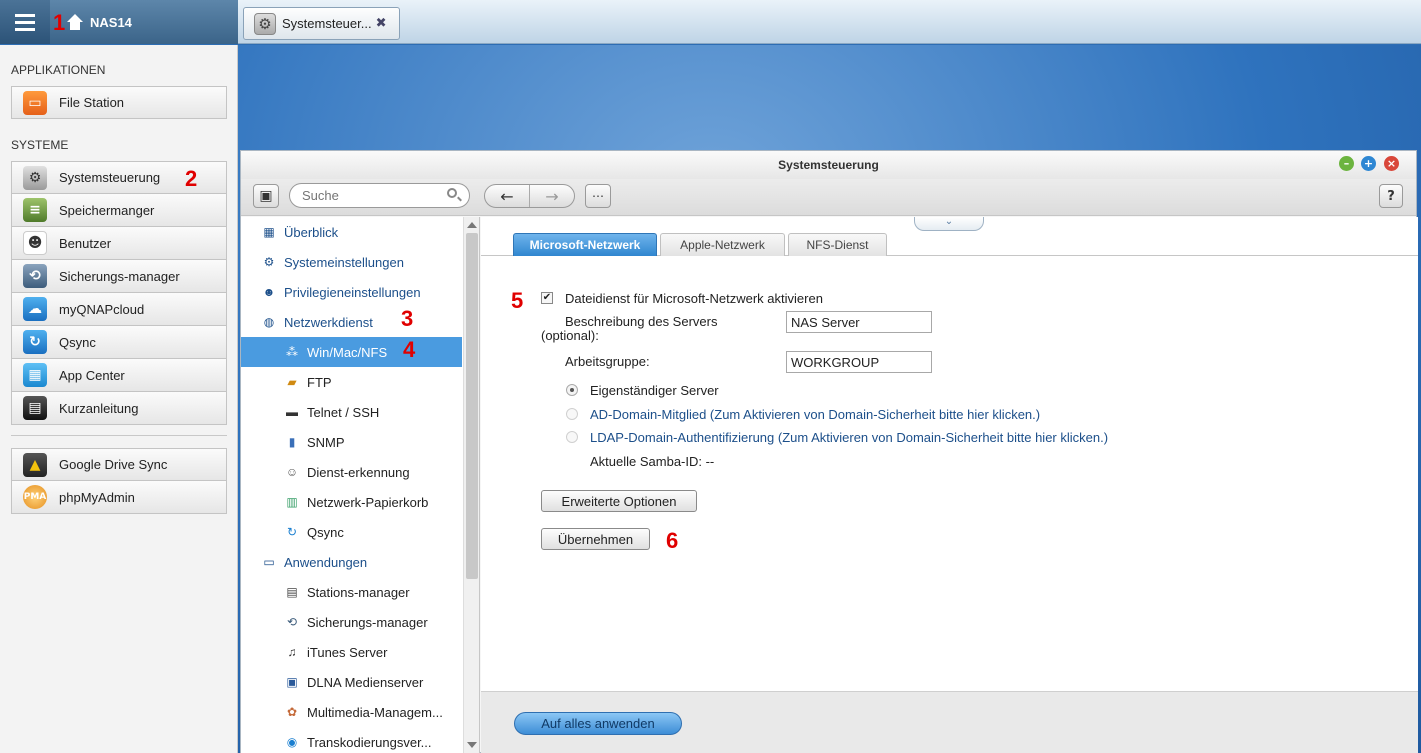 This screenshot has height=753, width=1421. I want to click on radio-ldap-domain, so click(572, 437).